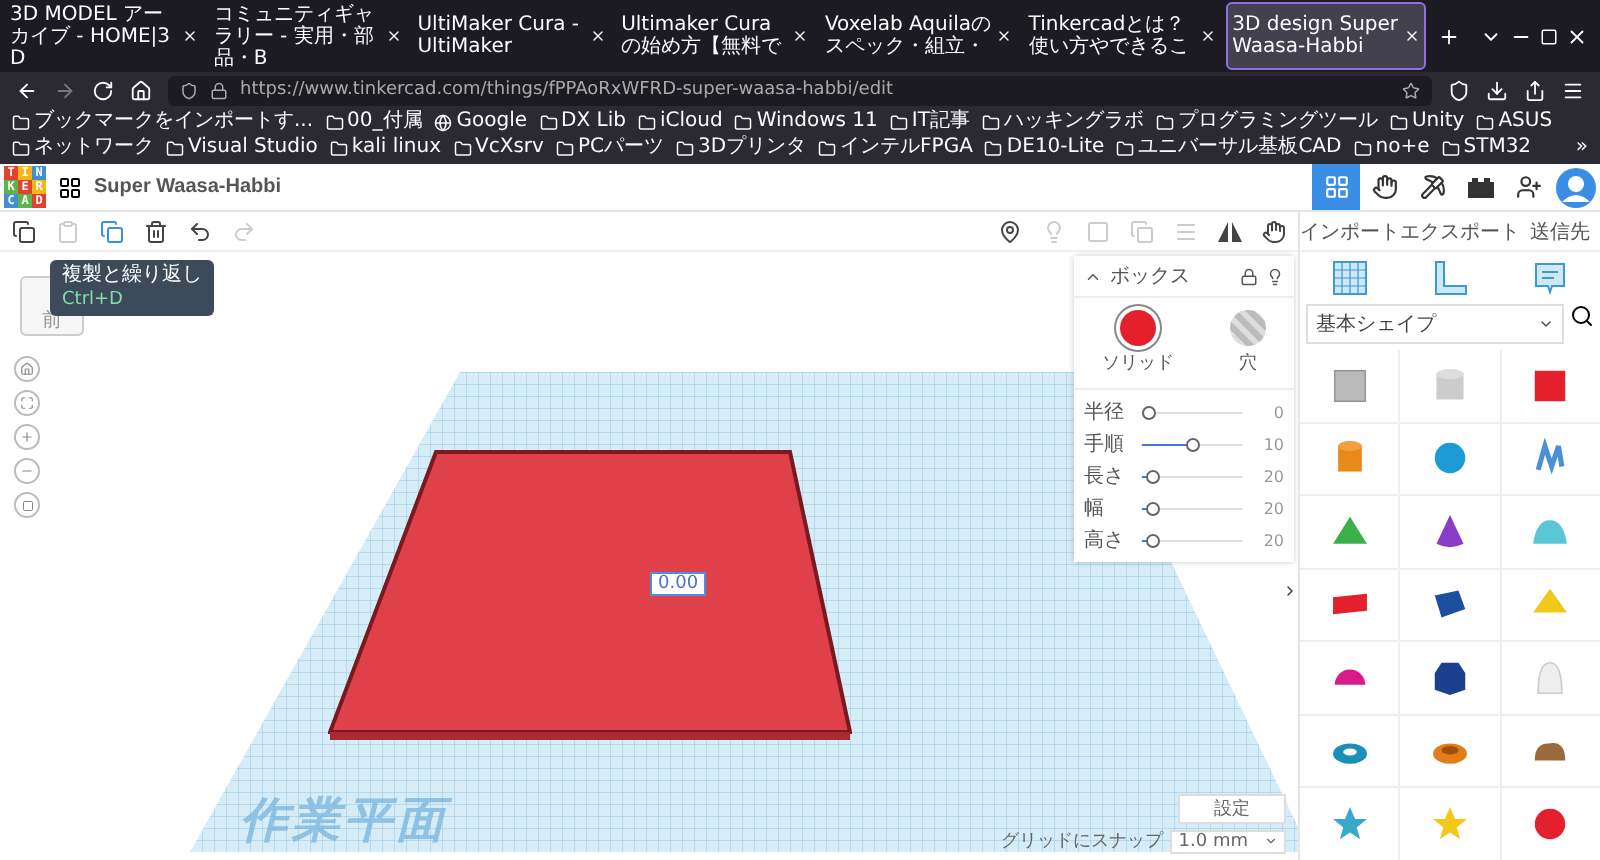 The width and height of the screenshot is (1600, 860). What do you see at coordinates (27, 437) in the screenshot?
I see `plus-icon` at bounding box center [27, 437].